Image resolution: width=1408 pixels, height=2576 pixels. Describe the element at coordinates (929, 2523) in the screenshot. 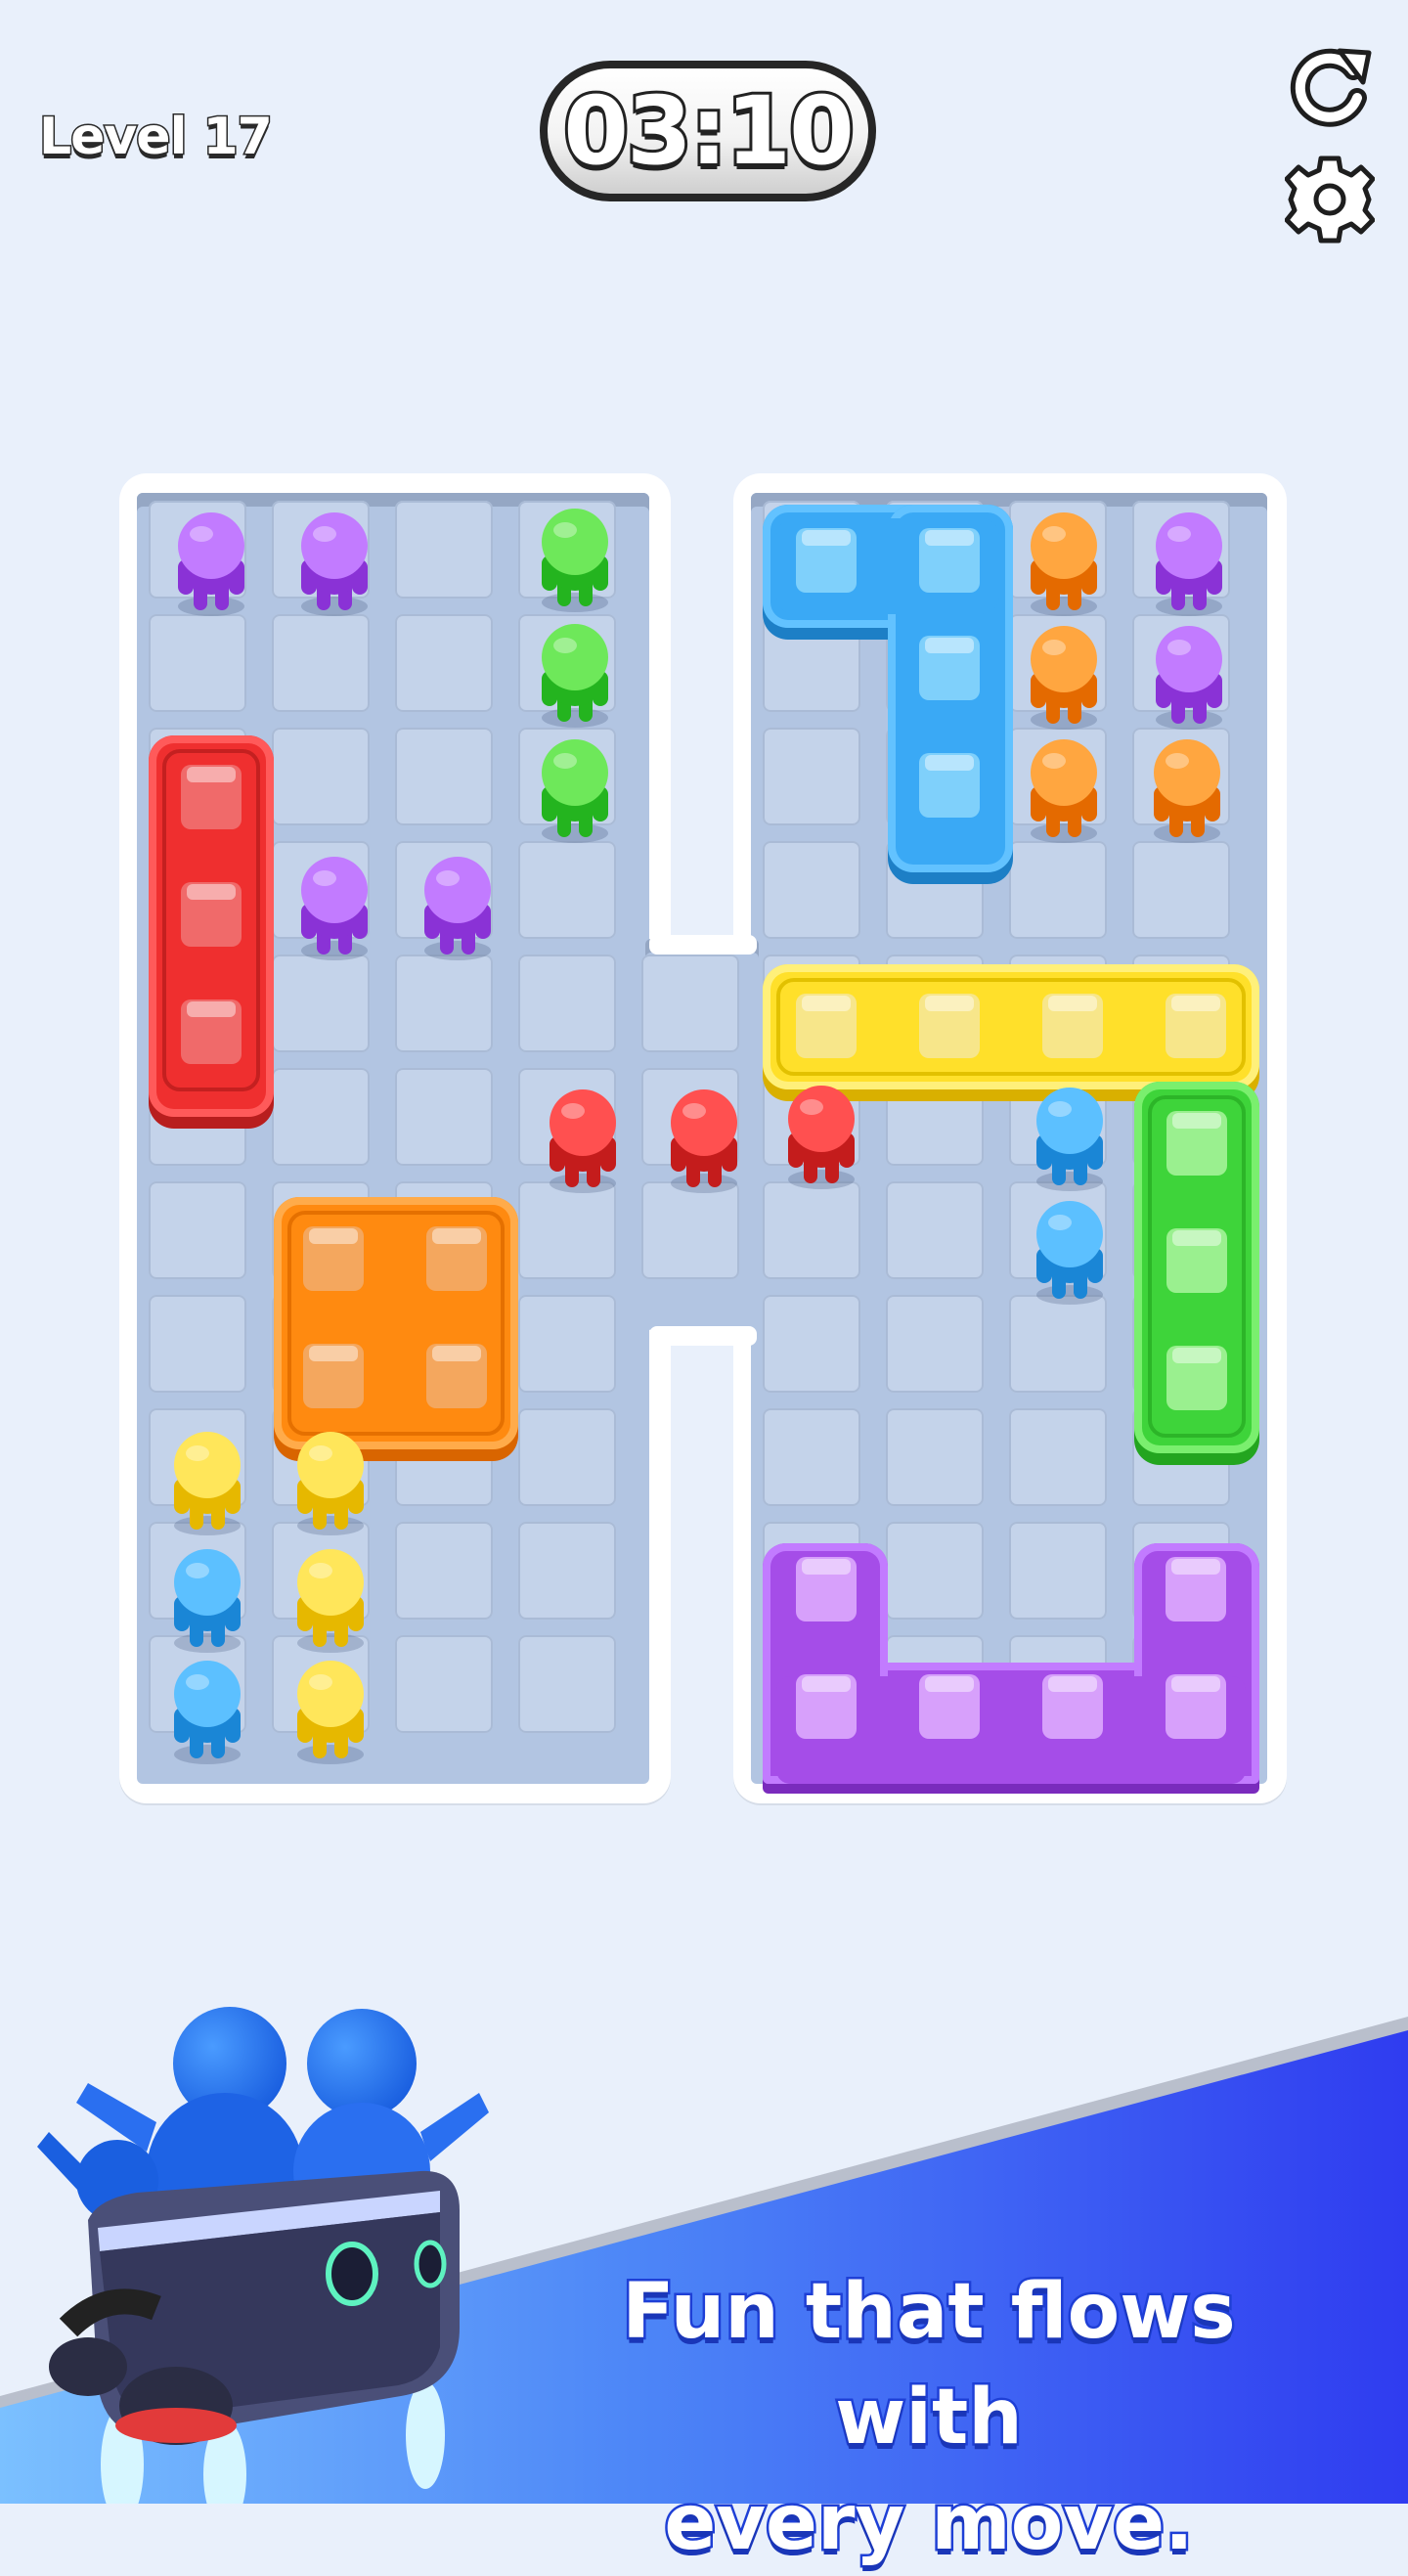

I see `promo-line-2: every move.` at that location.